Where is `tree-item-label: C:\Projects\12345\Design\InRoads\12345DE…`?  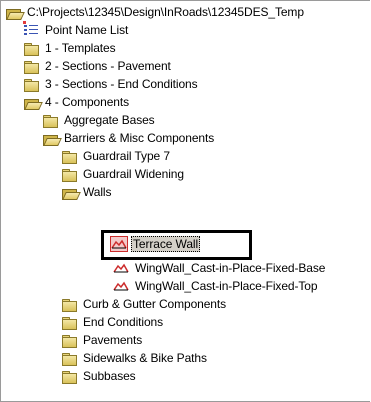
tree-item-label: C:\Projects\12345\Design\InRoads\12345DE… is located at coordinates (165, 12).